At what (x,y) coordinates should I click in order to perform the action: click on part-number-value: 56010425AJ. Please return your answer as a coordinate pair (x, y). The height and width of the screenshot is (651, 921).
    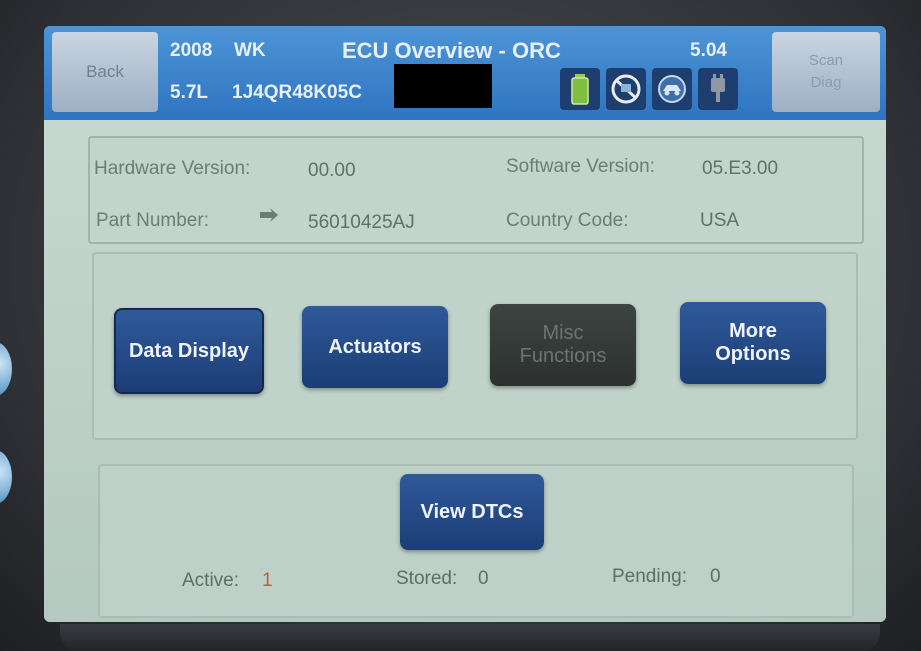
    Looking at the image, I should click on (361, 222).